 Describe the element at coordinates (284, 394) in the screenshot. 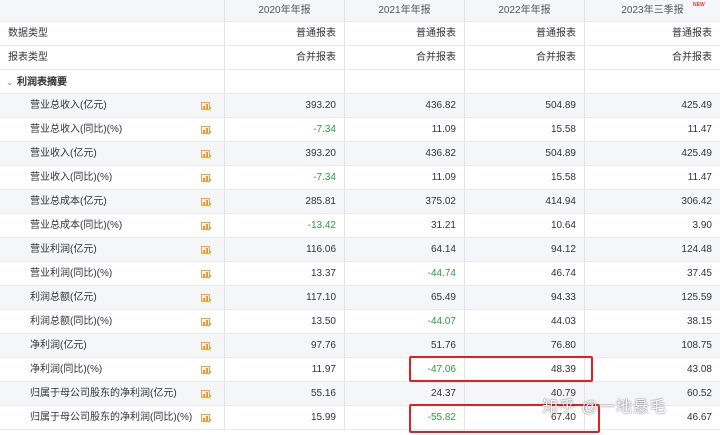

I see `row-value: 55.16` at that location.